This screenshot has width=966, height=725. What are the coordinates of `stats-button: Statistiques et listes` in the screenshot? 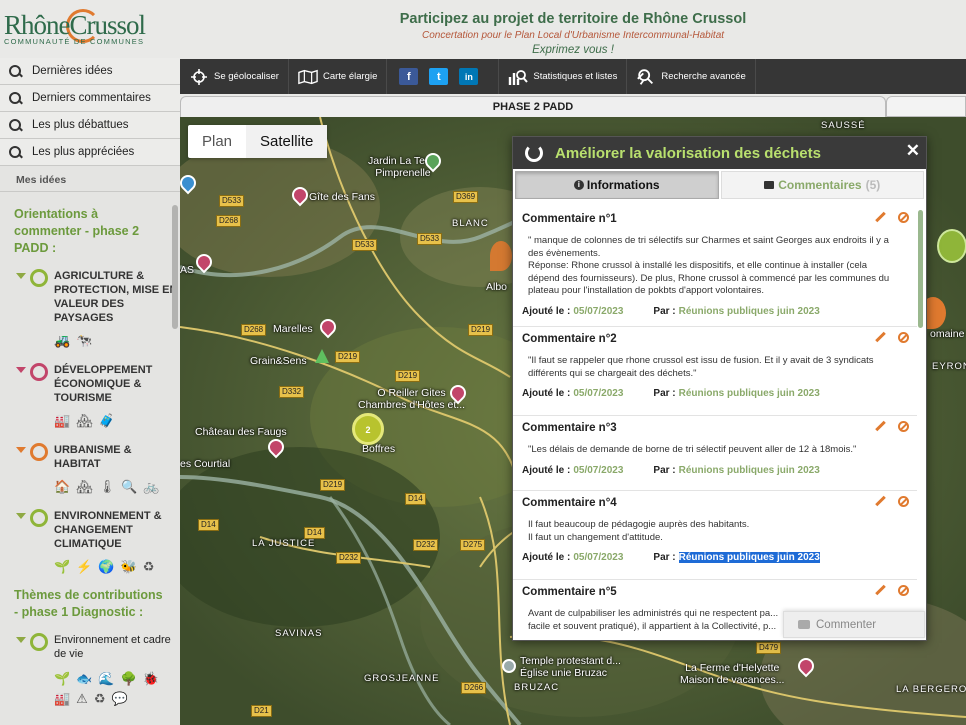 It's located at (563, 76).